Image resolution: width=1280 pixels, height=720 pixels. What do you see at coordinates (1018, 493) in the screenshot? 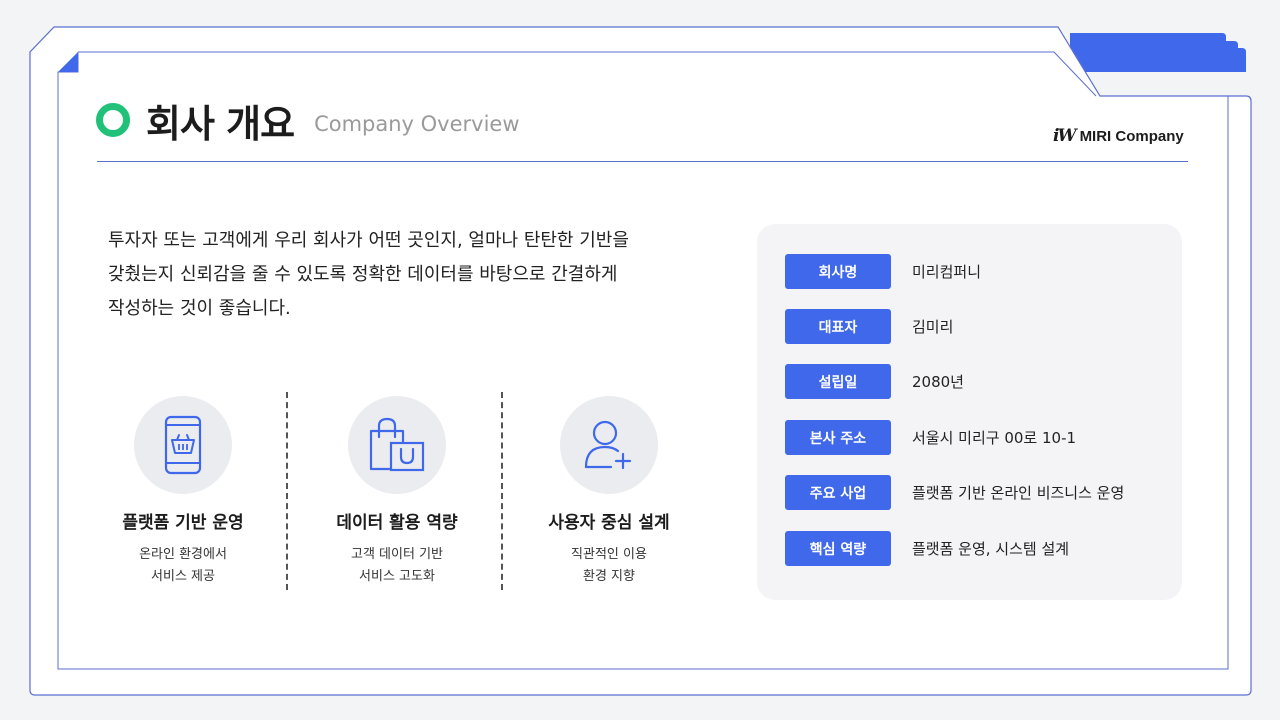
I see `info-value: 플랫폼 기반 온라인 비즈니스 운영` at bounding box center [1018, 493].